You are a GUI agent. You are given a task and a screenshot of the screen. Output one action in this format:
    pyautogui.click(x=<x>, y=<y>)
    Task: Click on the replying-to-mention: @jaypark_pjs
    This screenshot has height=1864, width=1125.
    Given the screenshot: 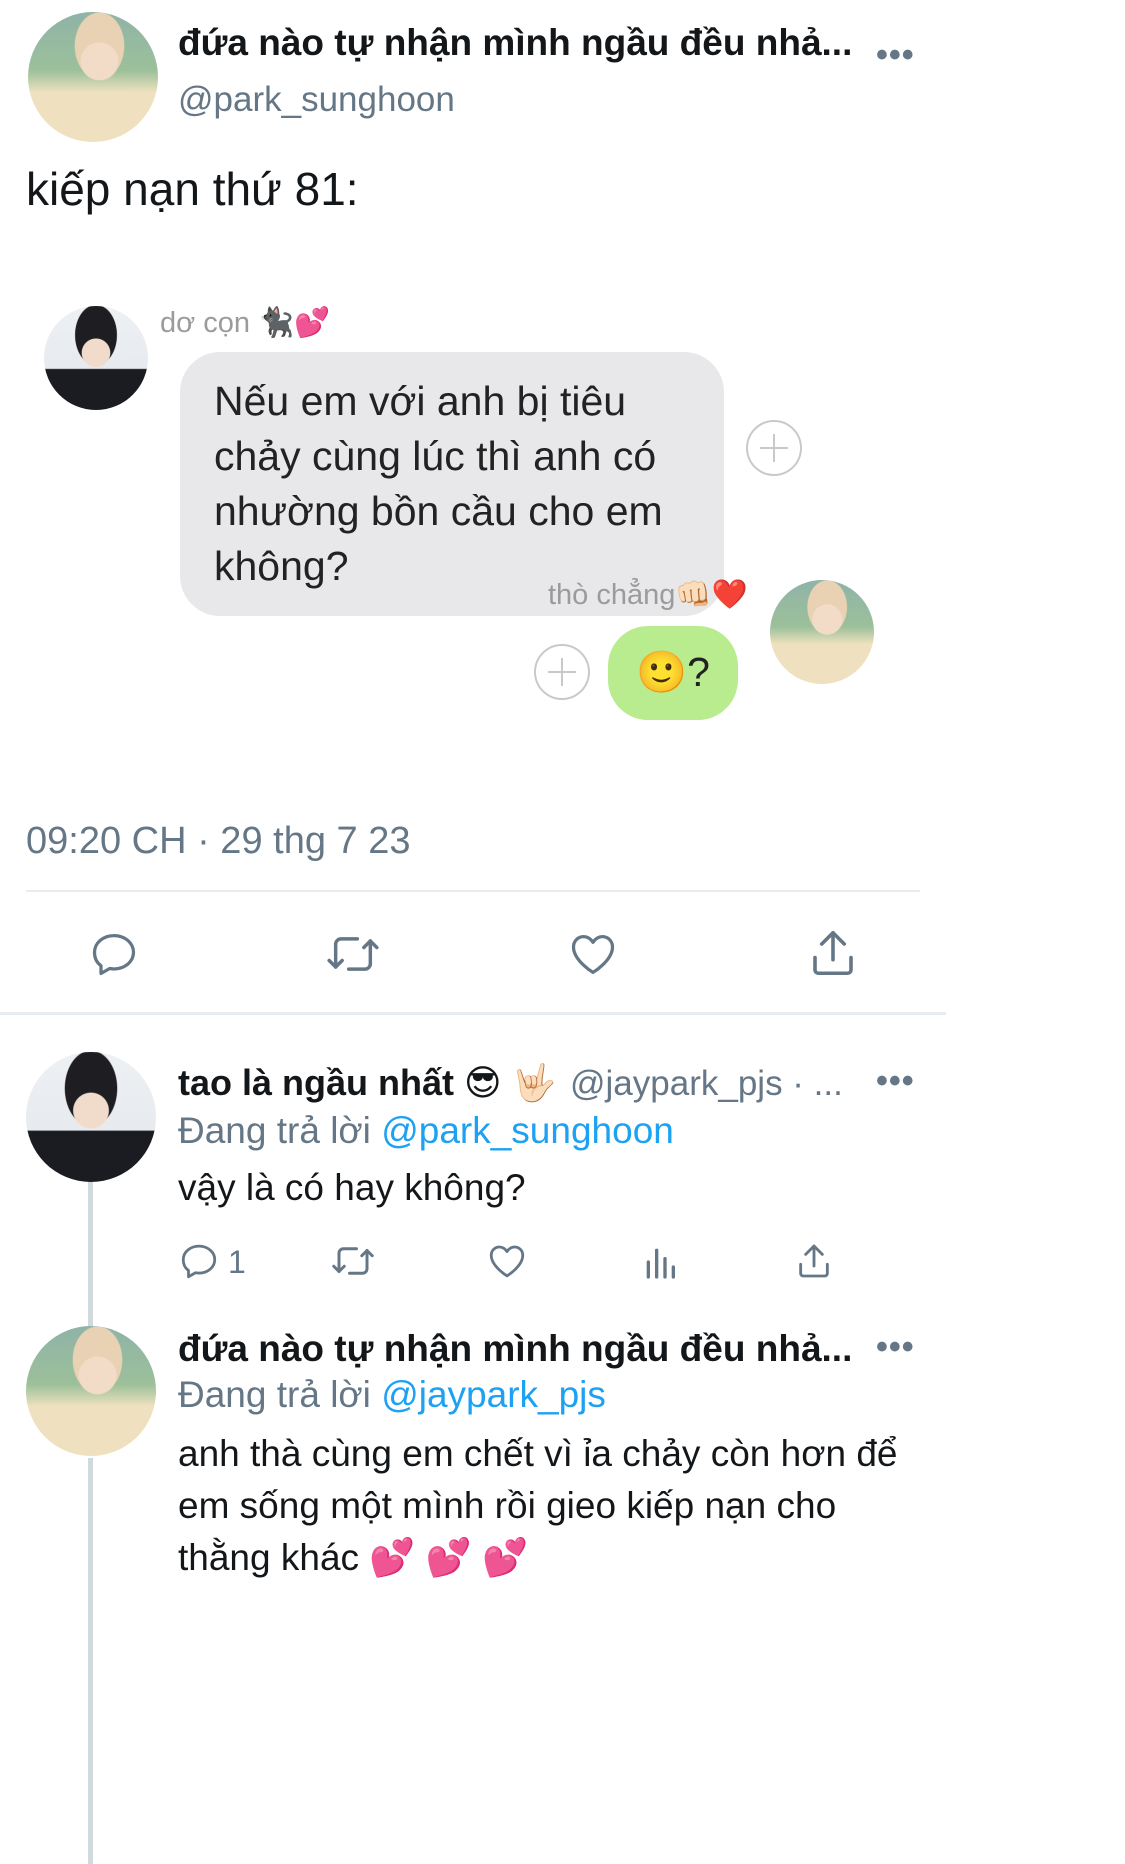 What is the action you would take?
    pyautogui.click(x=493, y=1394)
    